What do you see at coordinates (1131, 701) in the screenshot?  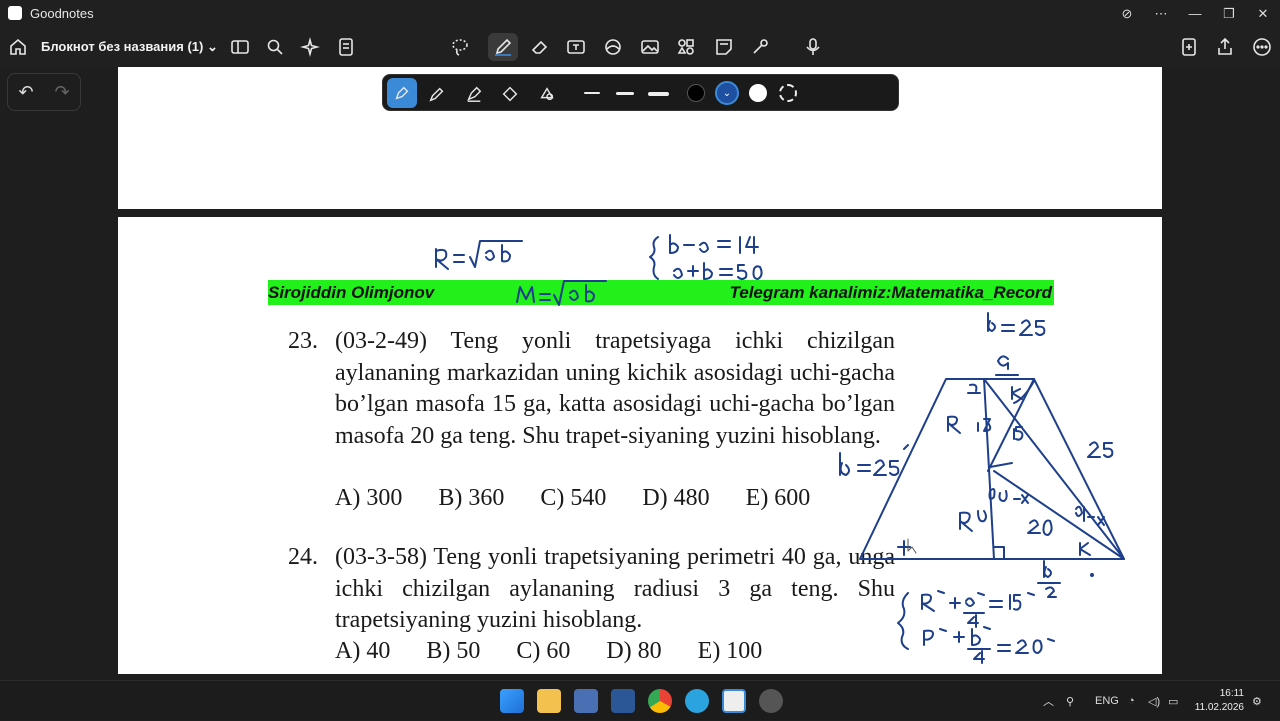 I see `wifi-icon: ◔` at bounding box center [1131, 701].